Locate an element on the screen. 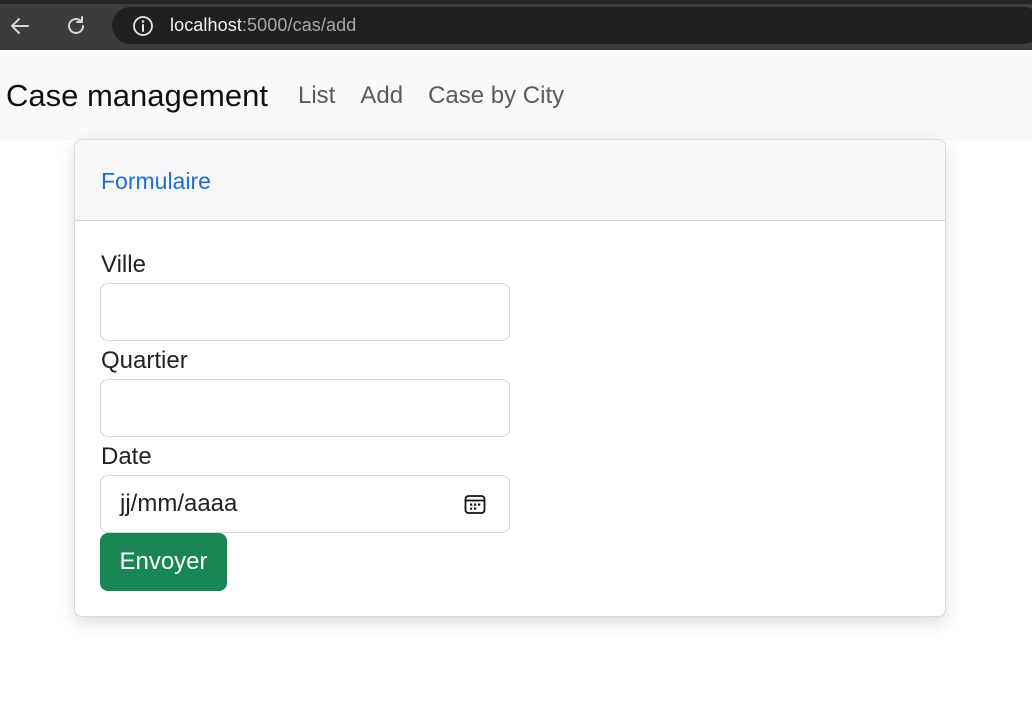 The image size is (1032, 717). ville-label: Ville is located at coordinates (123, 264).